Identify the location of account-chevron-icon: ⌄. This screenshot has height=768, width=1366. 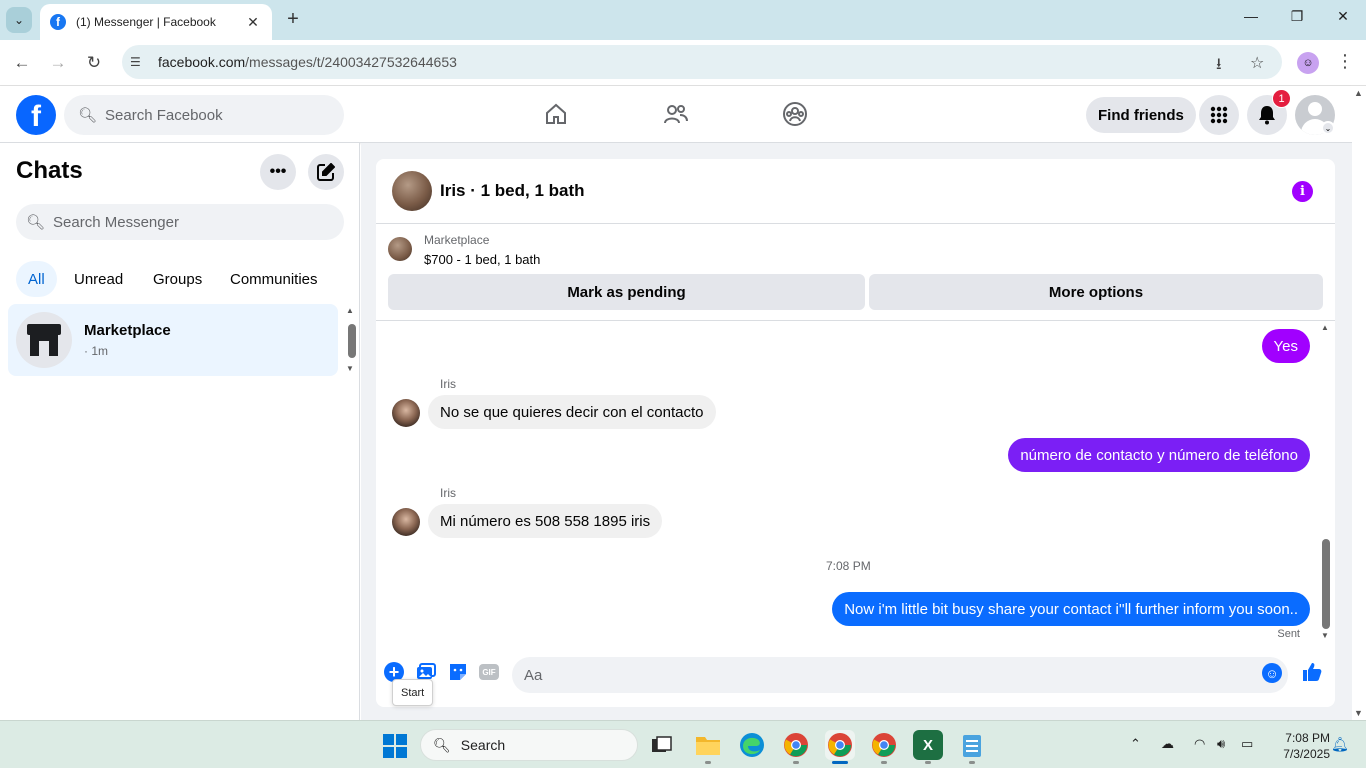
(1328, 128).